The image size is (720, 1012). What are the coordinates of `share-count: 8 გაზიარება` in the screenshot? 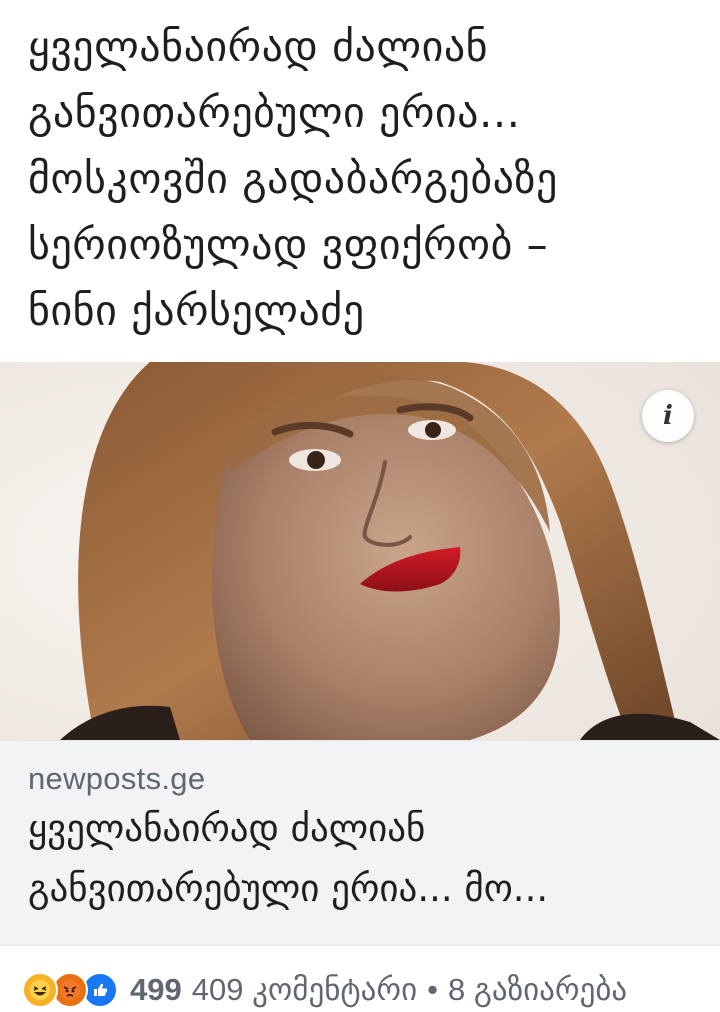 It's located at (537, 990).